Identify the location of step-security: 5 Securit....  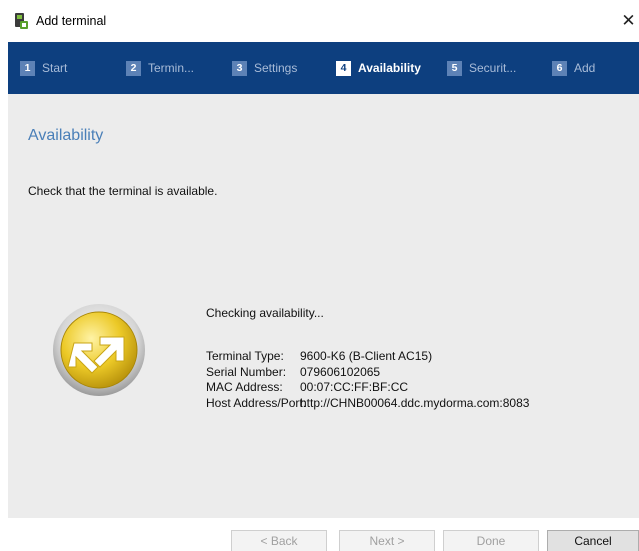
(481, 68).